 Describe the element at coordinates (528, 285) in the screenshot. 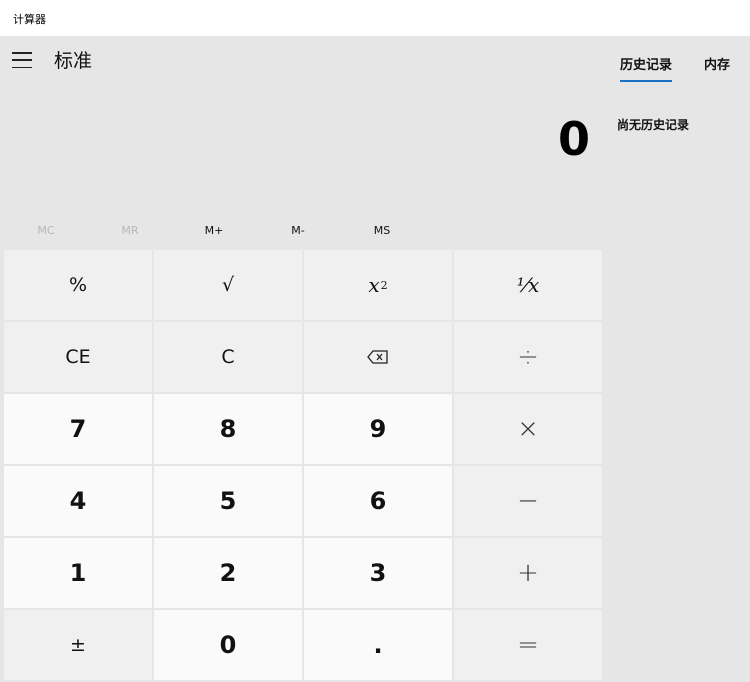

I see `reciprocal-button: ⅟x` at that location.